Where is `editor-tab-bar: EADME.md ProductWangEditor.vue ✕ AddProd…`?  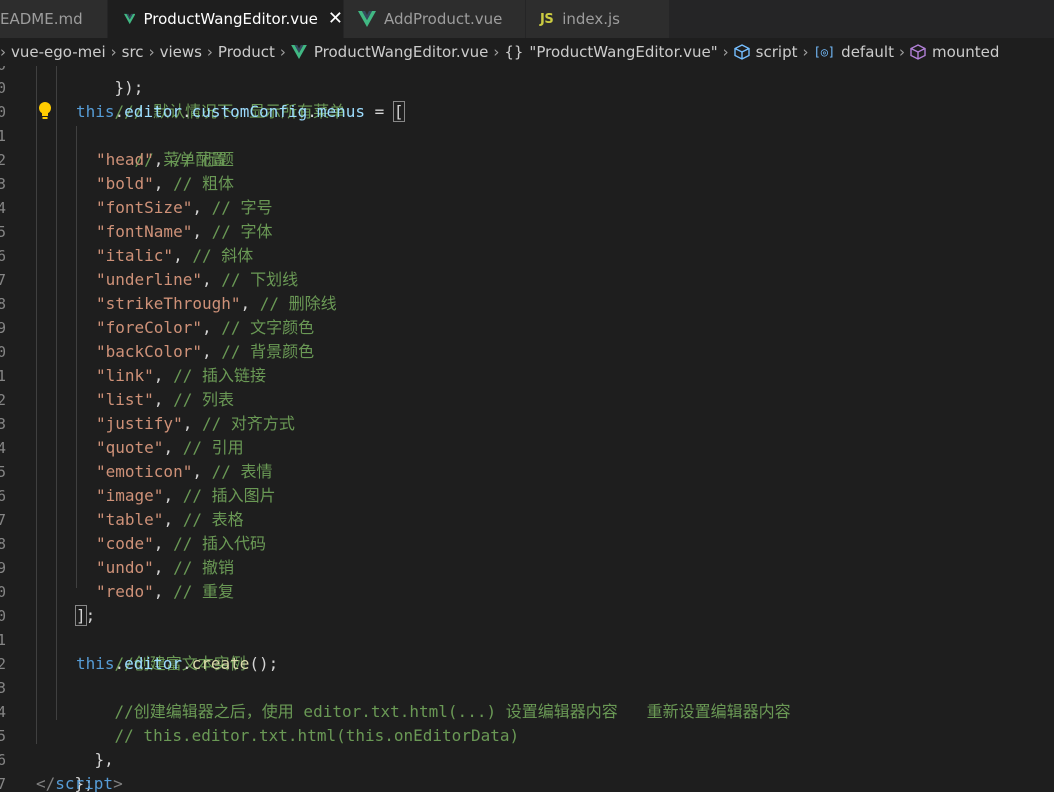
editor-tab-bar: EADME.md ProductWangEditor.vue ✕ AddProd… is located at coordinates (527, 19).